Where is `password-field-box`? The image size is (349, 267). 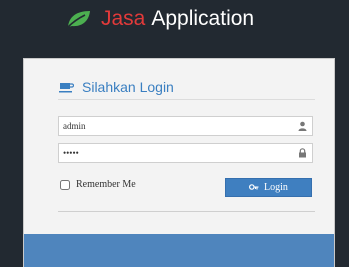
password-field-box is located at coordinates (185, 153).